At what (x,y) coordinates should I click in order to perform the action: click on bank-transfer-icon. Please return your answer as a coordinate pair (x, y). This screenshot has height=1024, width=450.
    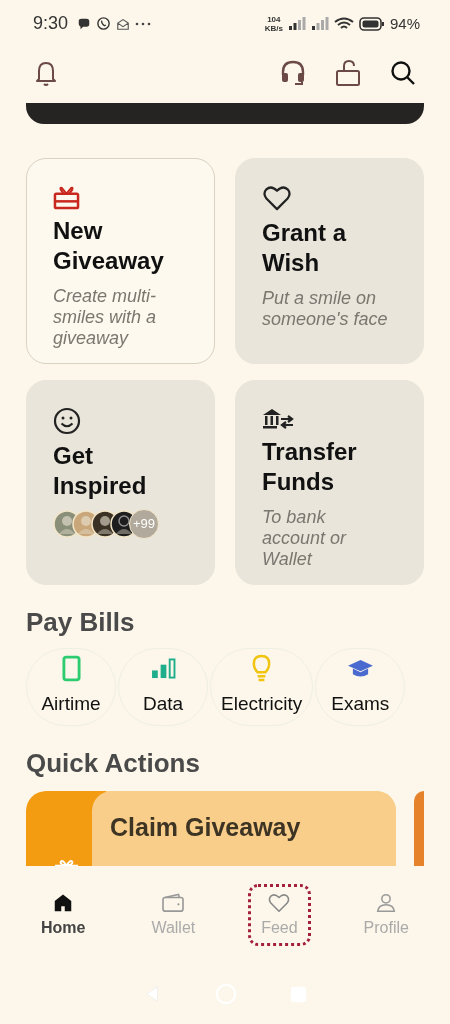
    Looking at the image, I should click on (279, 418).